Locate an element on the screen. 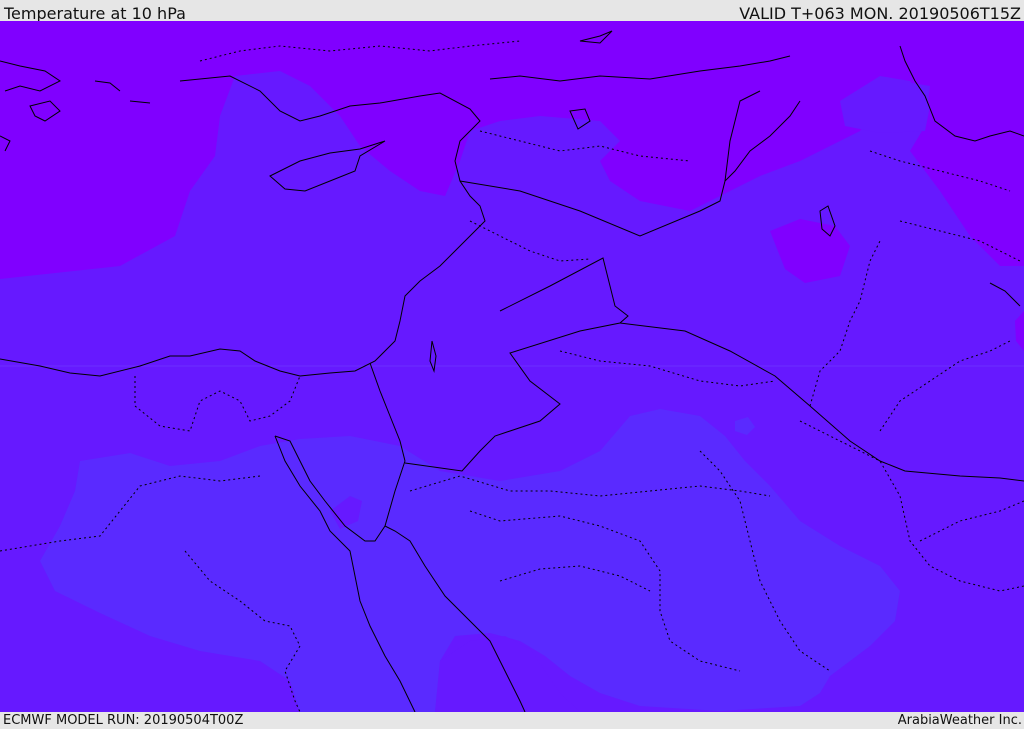 Image resolution: width=1024 pixels, height=729 pixels. credit-label: ArabiaWeather Inc. is located at coordinates (959, 720).